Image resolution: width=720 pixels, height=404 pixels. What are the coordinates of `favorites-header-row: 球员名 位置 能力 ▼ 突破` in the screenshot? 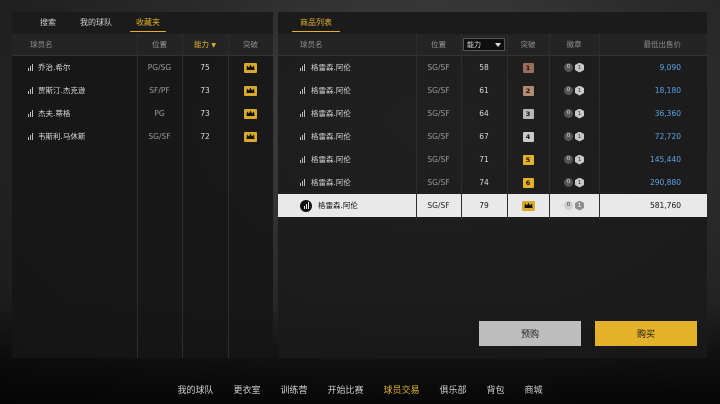 It's located at (142, 45).